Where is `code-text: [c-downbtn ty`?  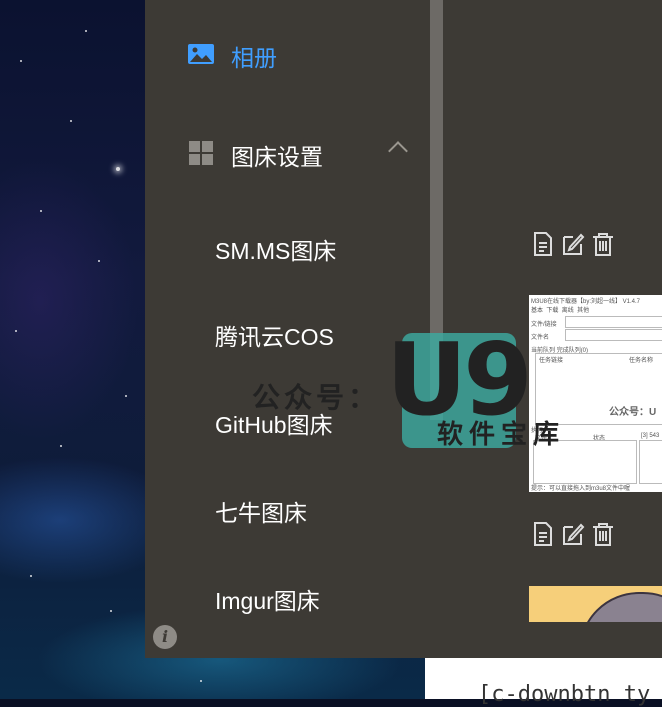 code-text: [c-downbtn ty is located at coordinates (564, 694).